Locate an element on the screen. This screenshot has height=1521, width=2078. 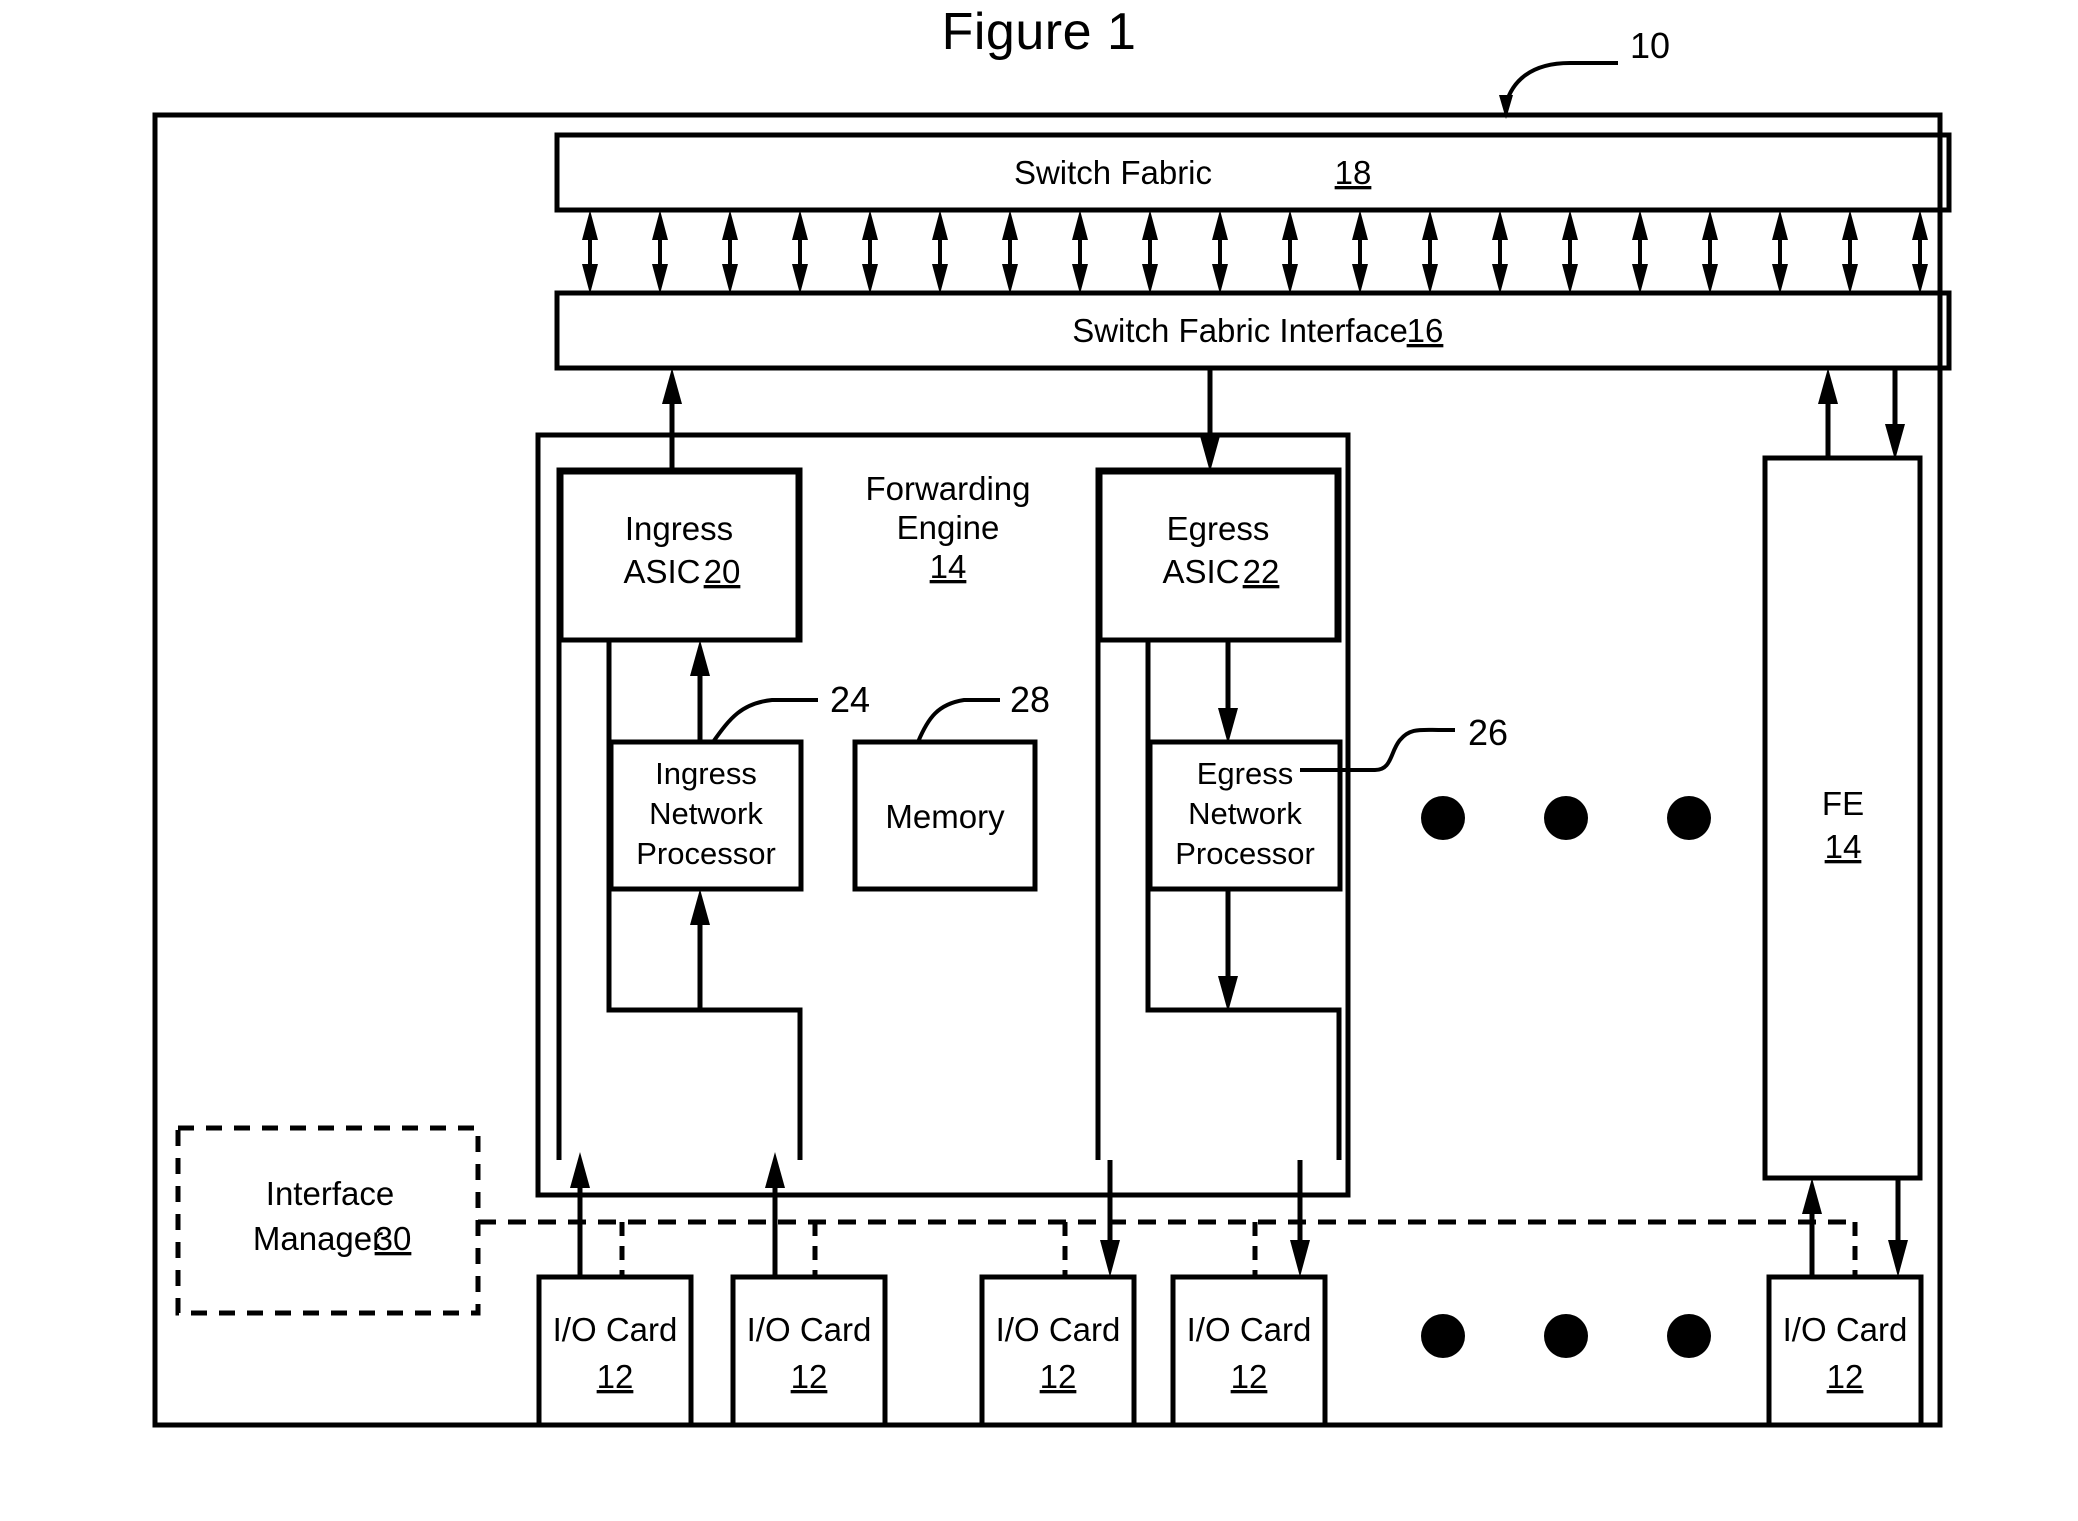
ingress-arrow-bottom-to-np is located at coordinates (700, 949).